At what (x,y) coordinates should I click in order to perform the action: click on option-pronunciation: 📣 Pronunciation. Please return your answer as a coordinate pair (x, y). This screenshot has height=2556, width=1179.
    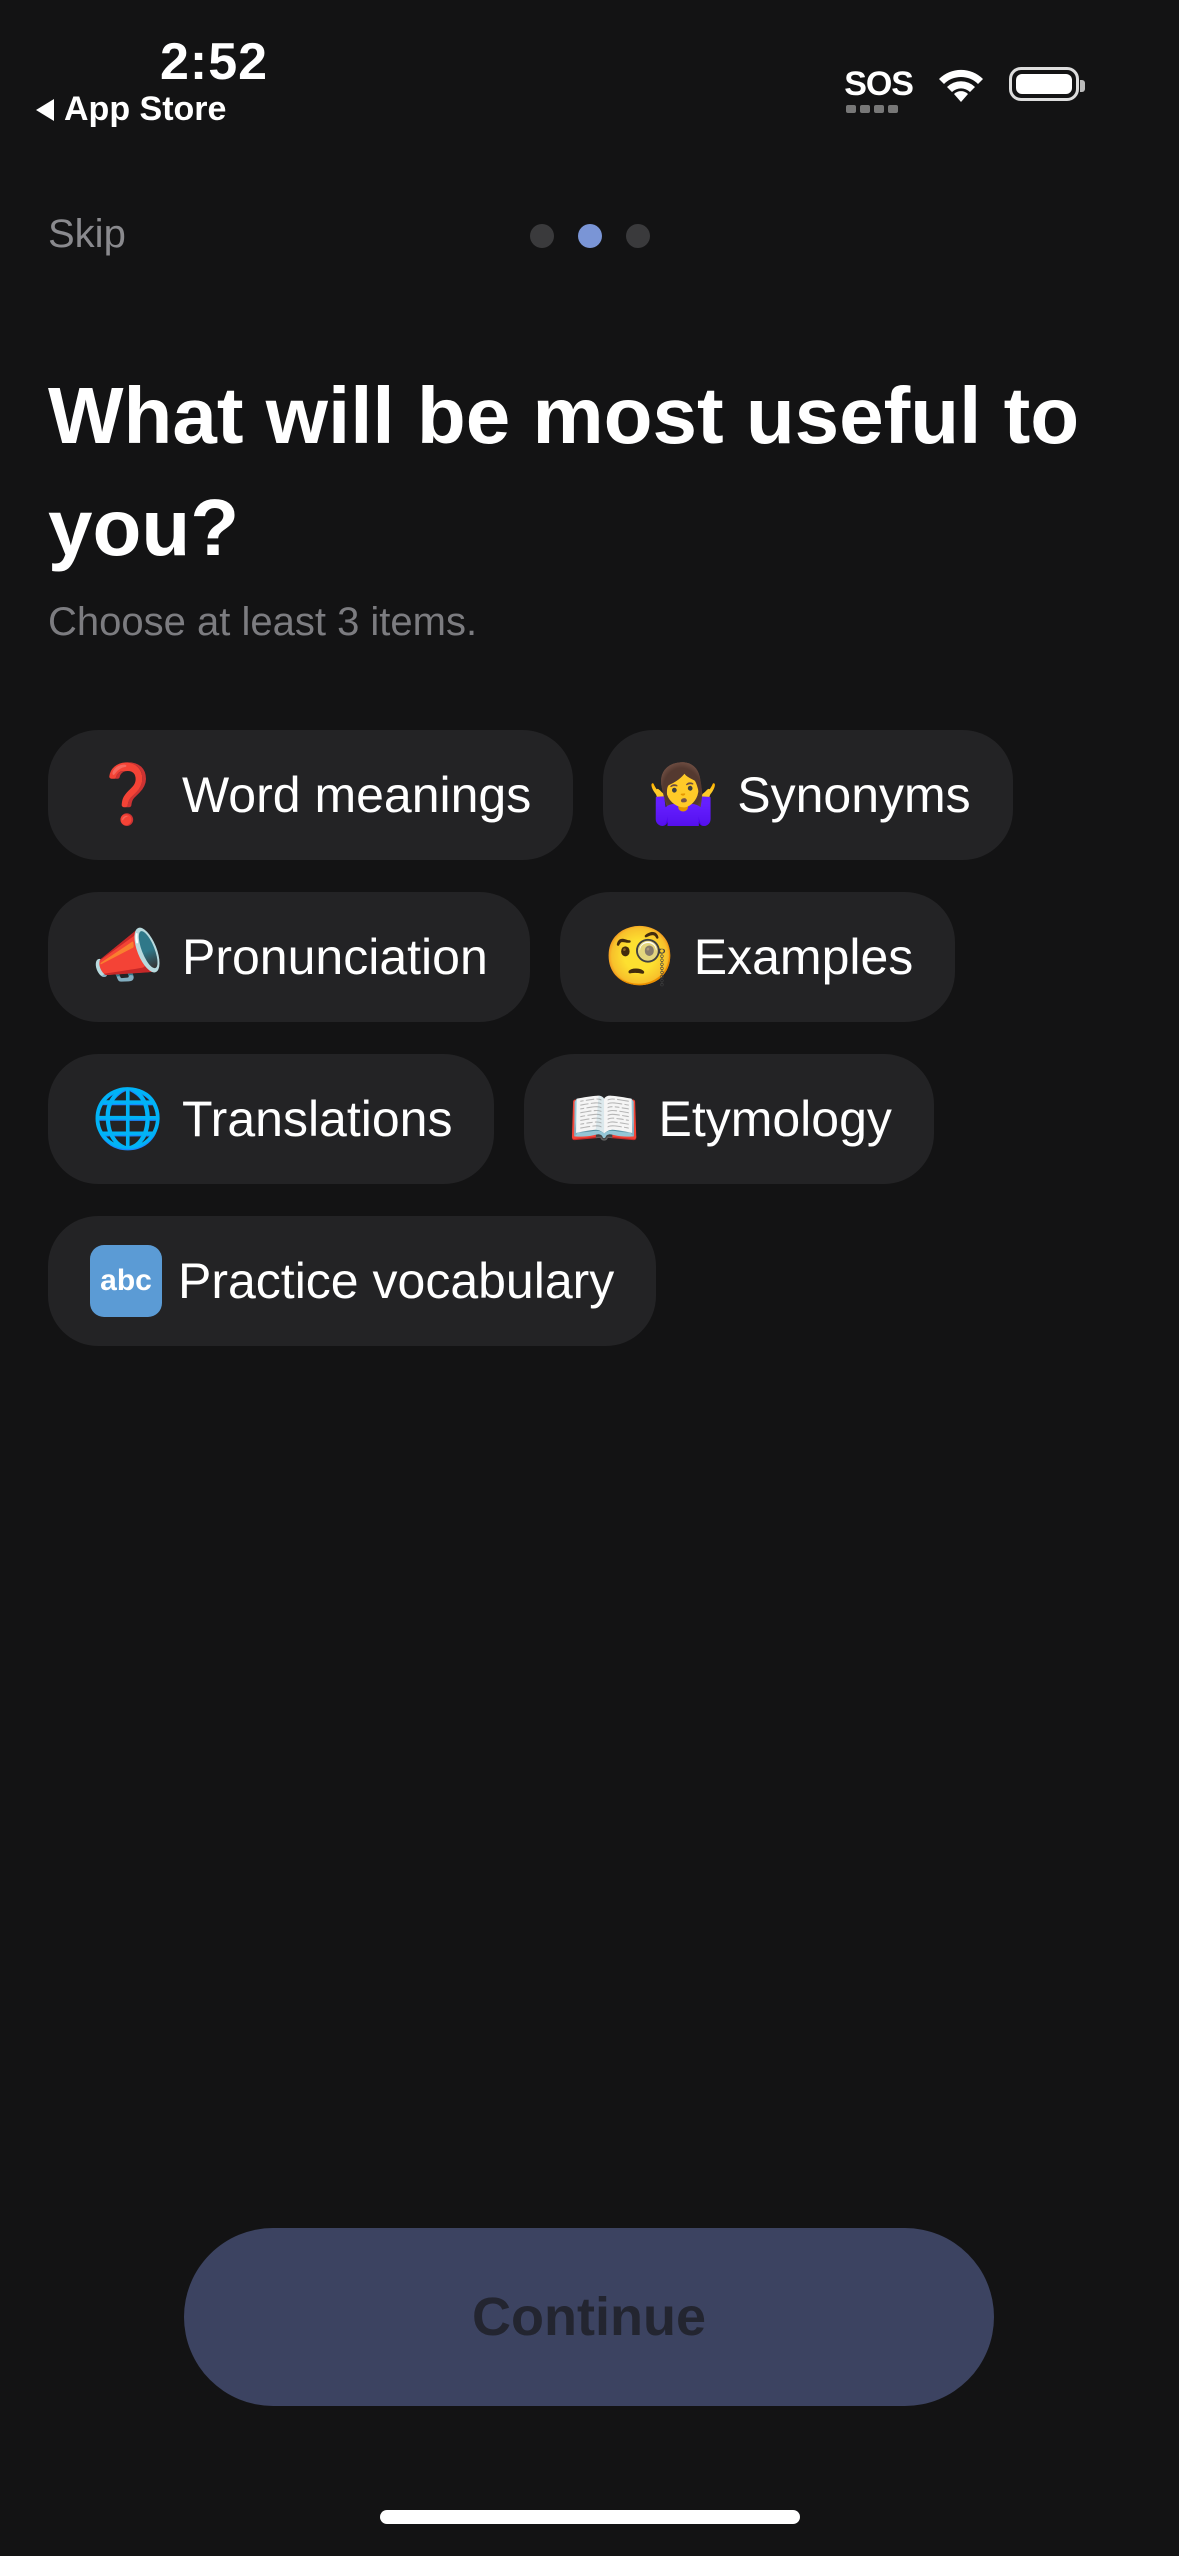
    Looking at the image, I should click on (289, 957).